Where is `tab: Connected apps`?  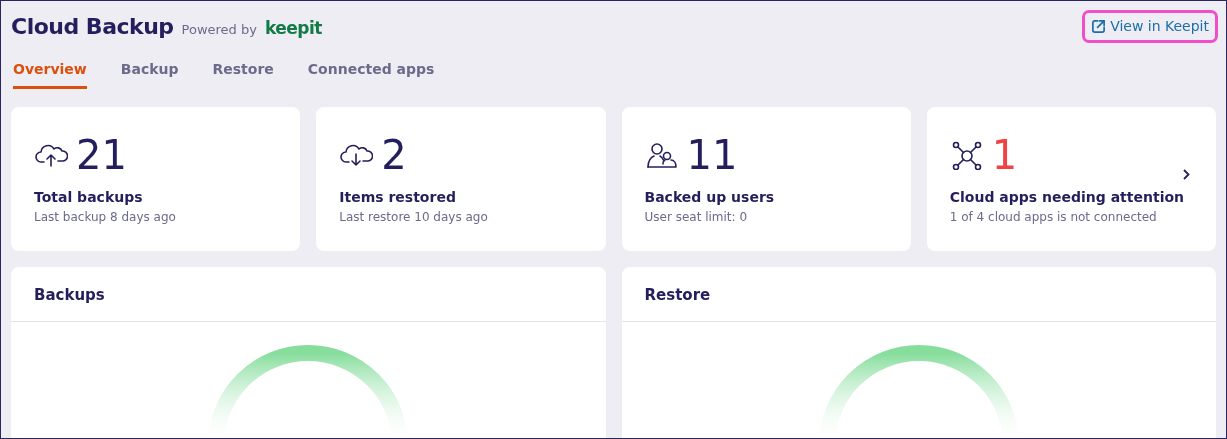
tab: Connected apps is located at coordinates (371, 74).